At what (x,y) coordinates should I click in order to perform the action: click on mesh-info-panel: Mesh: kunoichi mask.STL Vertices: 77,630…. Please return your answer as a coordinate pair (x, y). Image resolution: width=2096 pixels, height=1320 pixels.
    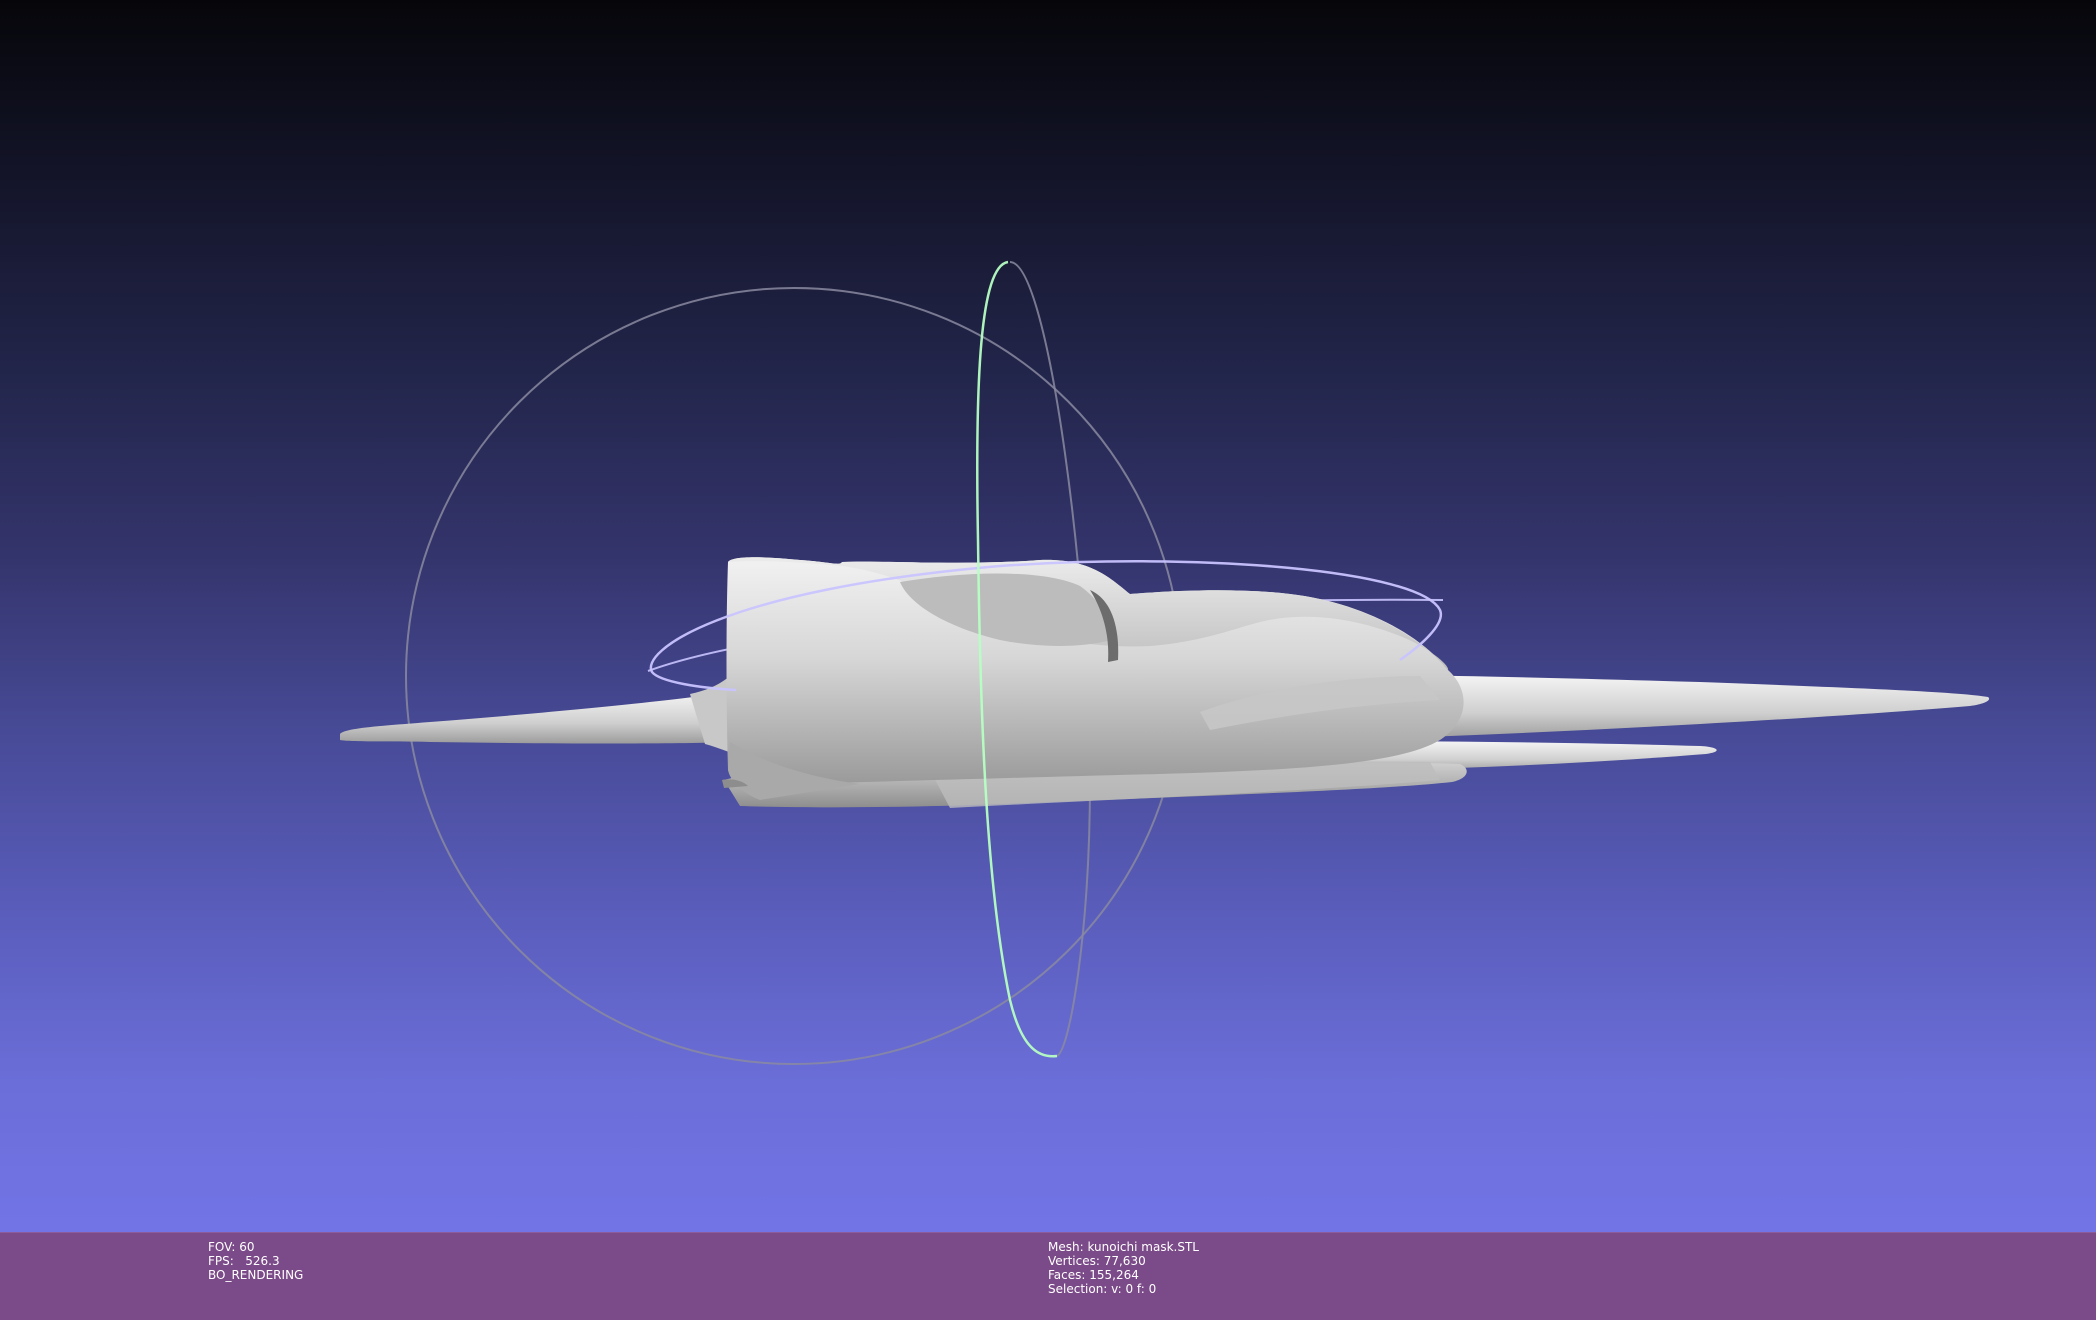
    Looking at the image, I should click on (1123, 1268).